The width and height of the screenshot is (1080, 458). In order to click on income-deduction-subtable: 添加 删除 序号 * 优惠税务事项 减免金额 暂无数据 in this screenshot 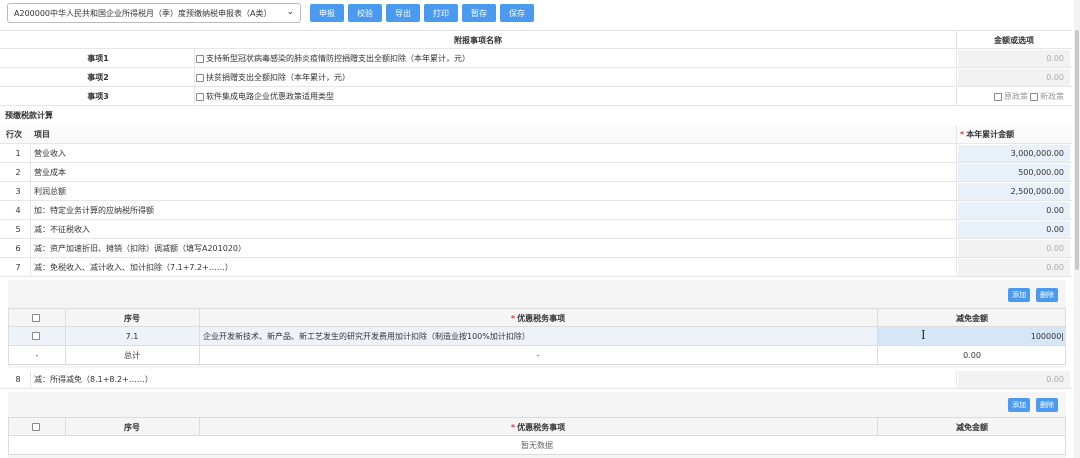, I will do `click(537, 425)`.